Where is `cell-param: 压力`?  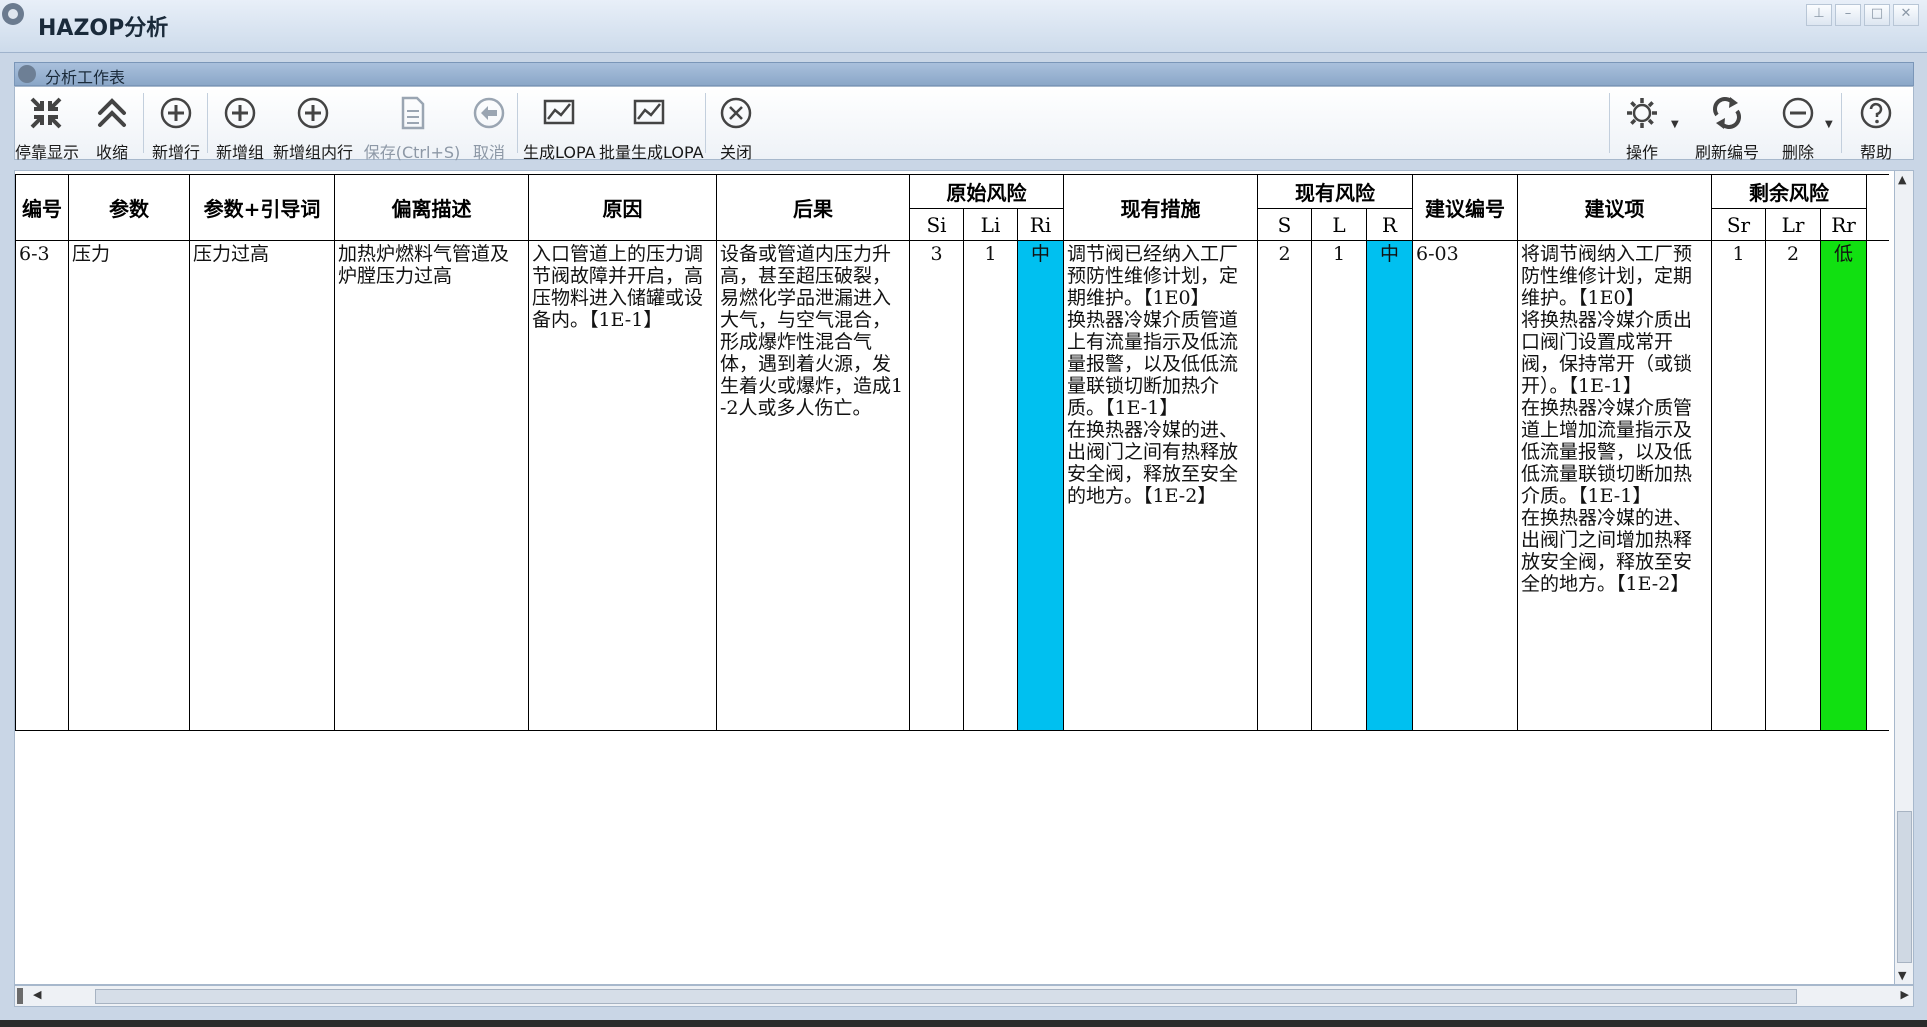 cell-param: 压力 is located at coordinates (129, 485).